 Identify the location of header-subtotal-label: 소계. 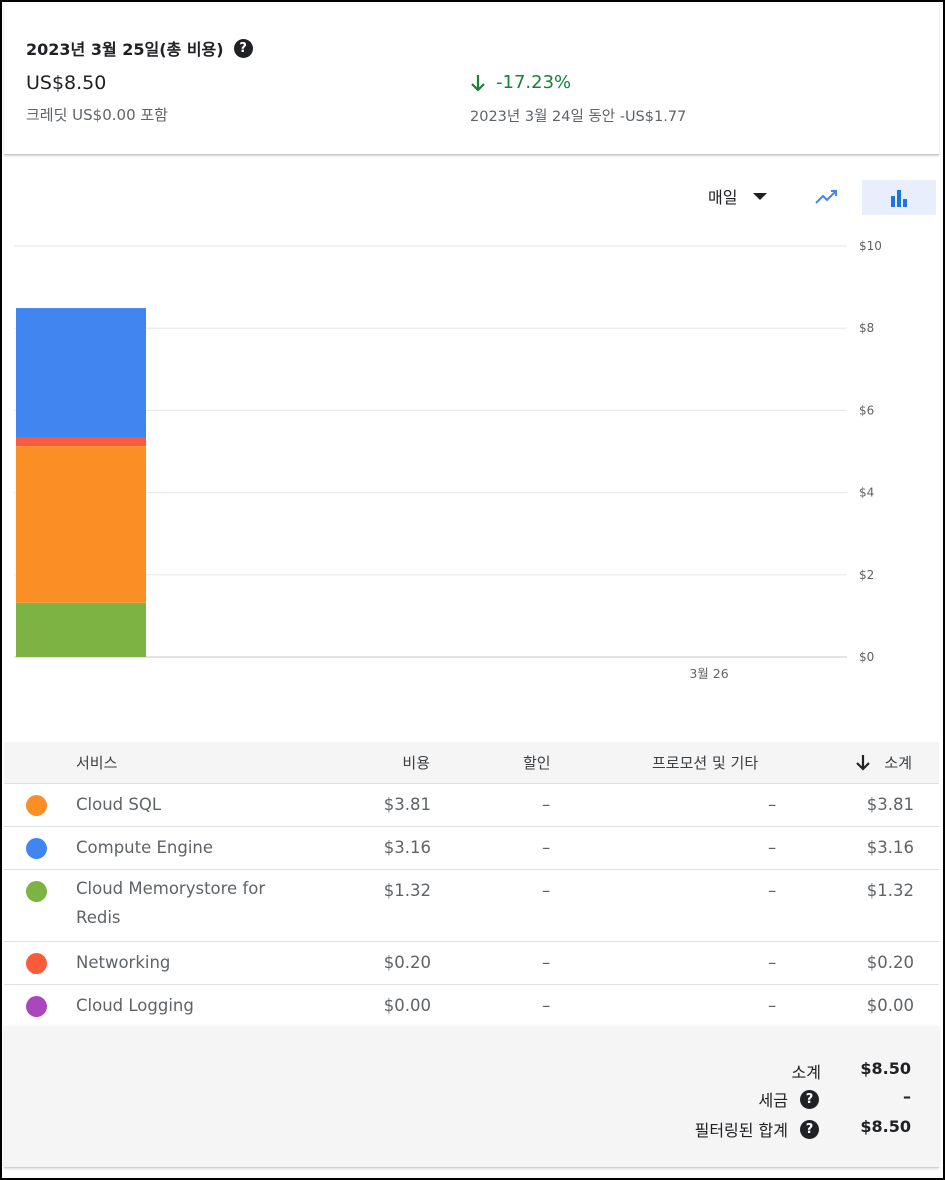
(898, 763).